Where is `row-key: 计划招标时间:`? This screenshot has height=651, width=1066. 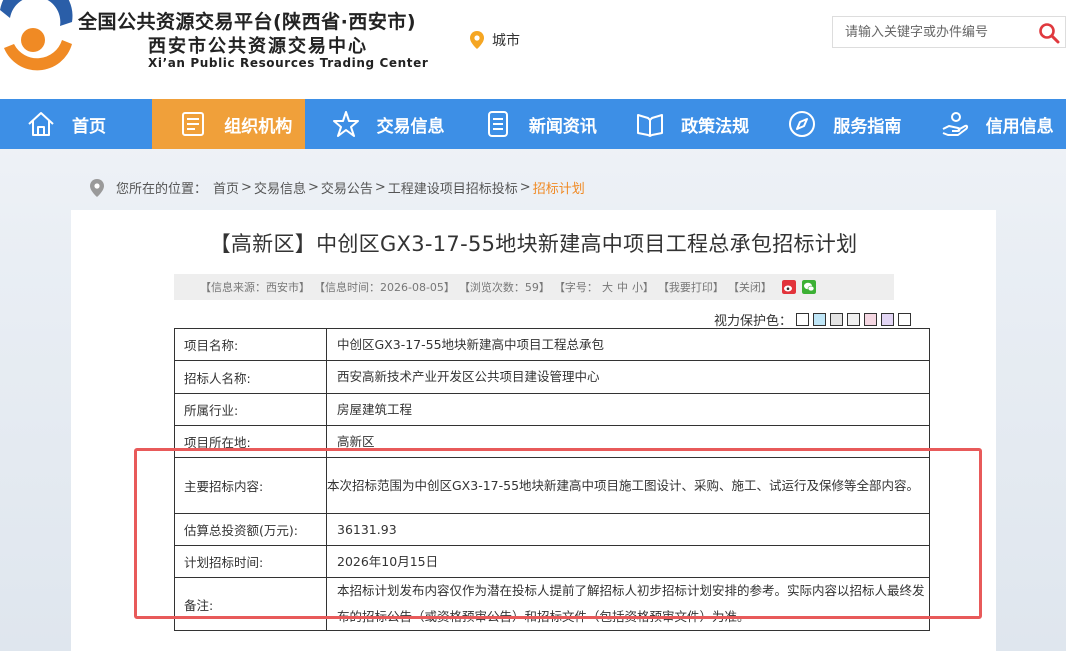
row-key: 计划招标时间: is located at coordinates (250, 561).